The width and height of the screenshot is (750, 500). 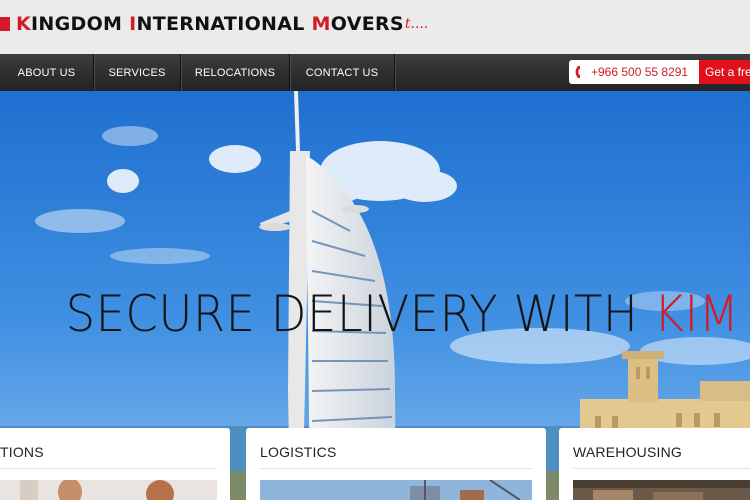 What do you see at coordinates (22, 452) in the screenshot?
I see `card-title: TIONS` at bounding box center [22, 452].